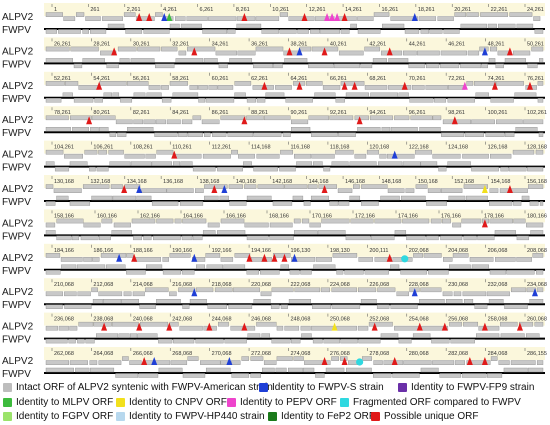  What do you see at coordinates (430, 402) in the screenshot?
I see `legend-item-fragmented-orf: Fragmented ORF compared to FWPV` at bounding box center [430, 402].